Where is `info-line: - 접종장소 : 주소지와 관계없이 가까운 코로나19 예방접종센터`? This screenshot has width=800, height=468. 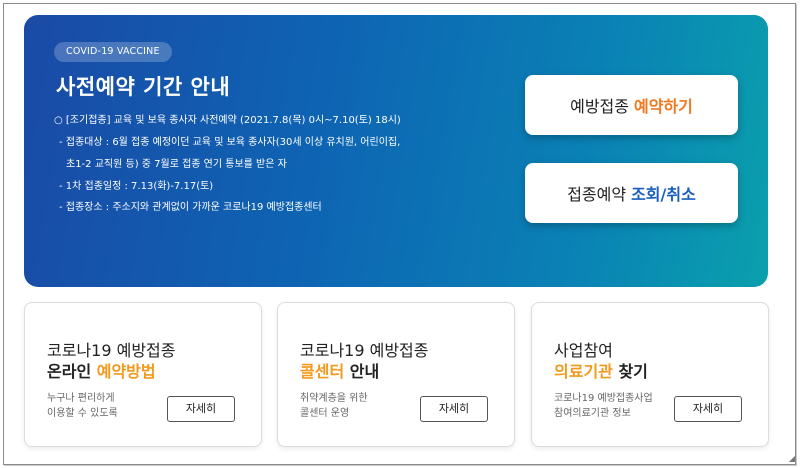
info-line: - 접종장소 : 주소지와 관계없이 가까운 코로나19 예방접종센터 is located at coordinates (190, 207).